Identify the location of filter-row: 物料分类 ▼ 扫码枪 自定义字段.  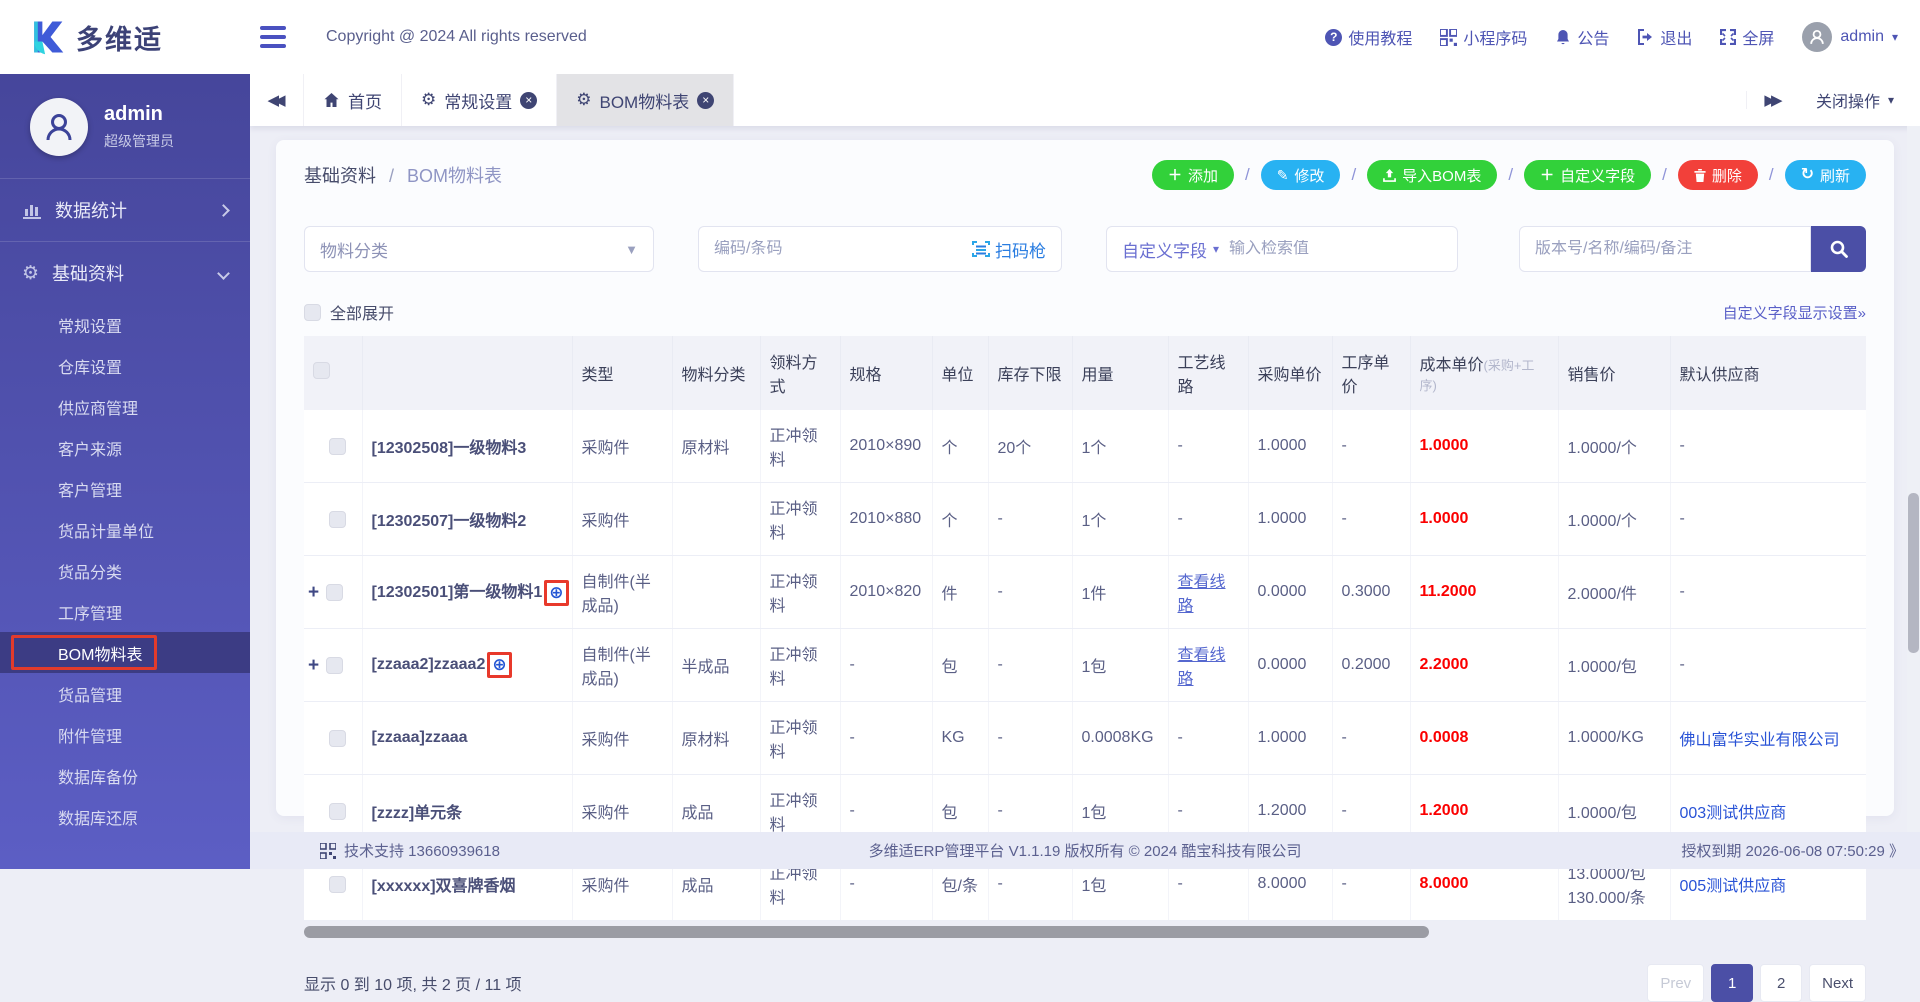
(1085, 249).